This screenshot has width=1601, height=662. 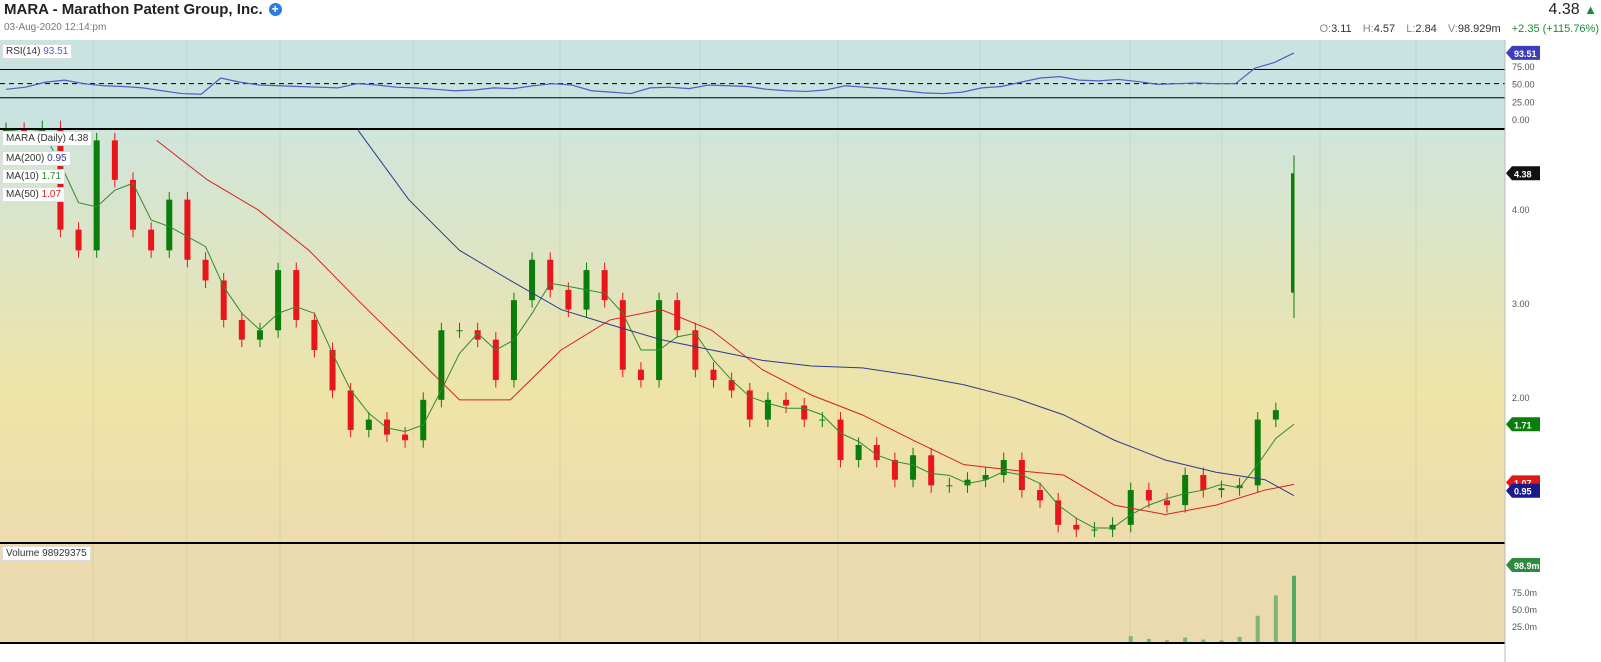 I want to click on price-tick-label: 2.00, so click(x=1521, y=398).